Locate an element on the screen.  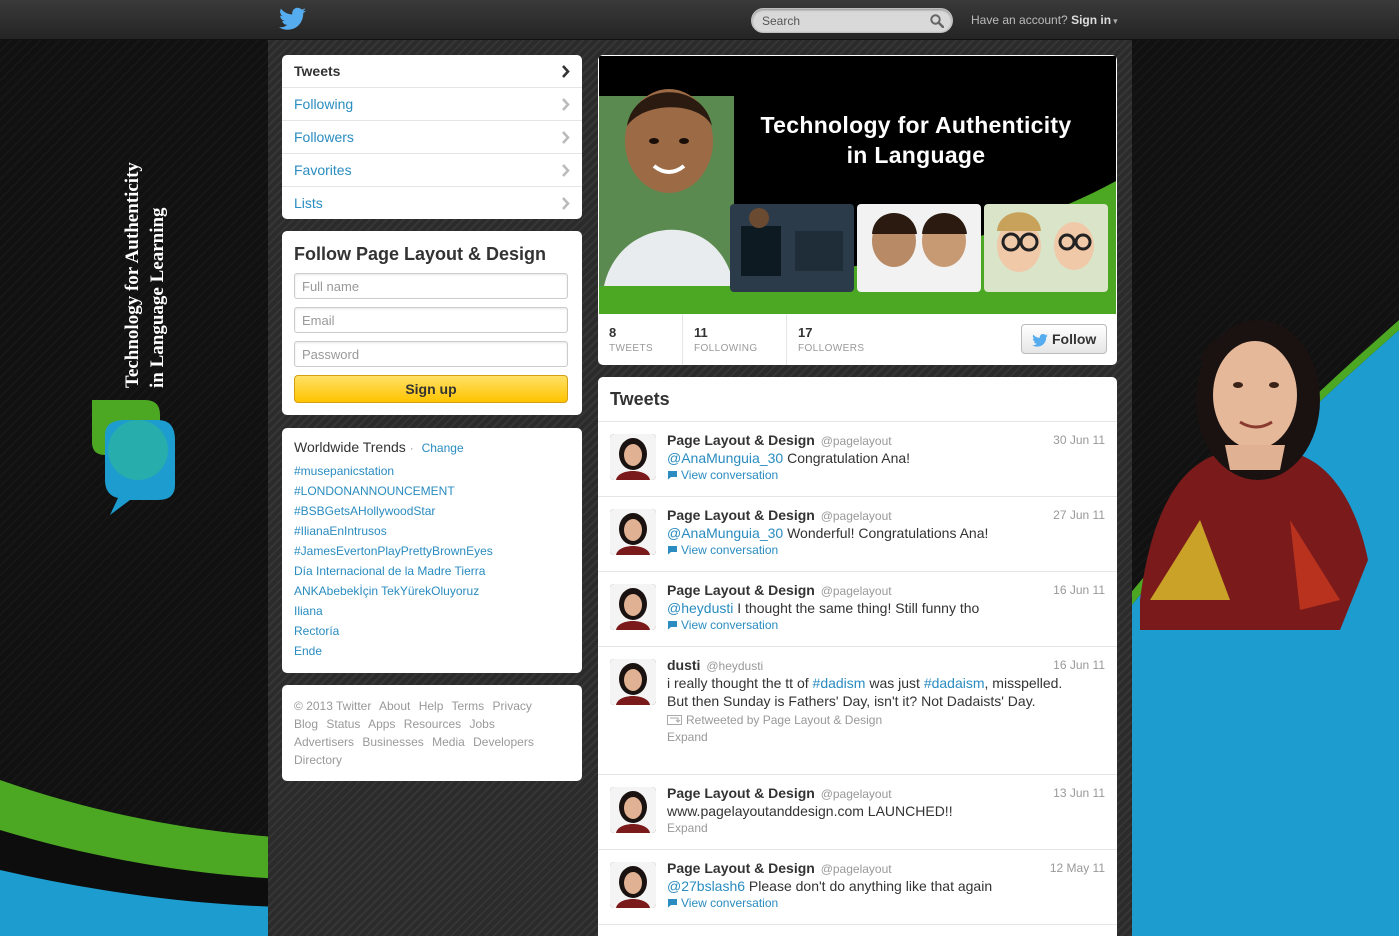
trend-item: Rectoría is located at coordinates (393, 634).